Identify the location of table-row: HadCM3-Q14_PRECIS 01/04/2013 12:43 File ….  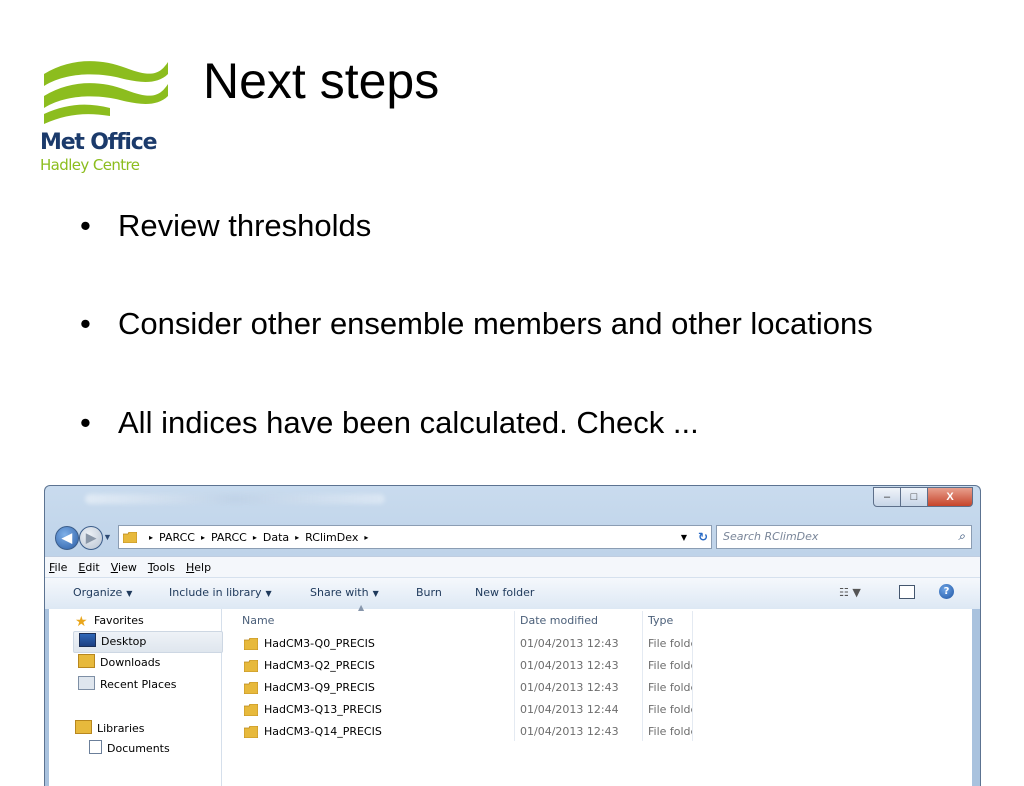
(472, 732).